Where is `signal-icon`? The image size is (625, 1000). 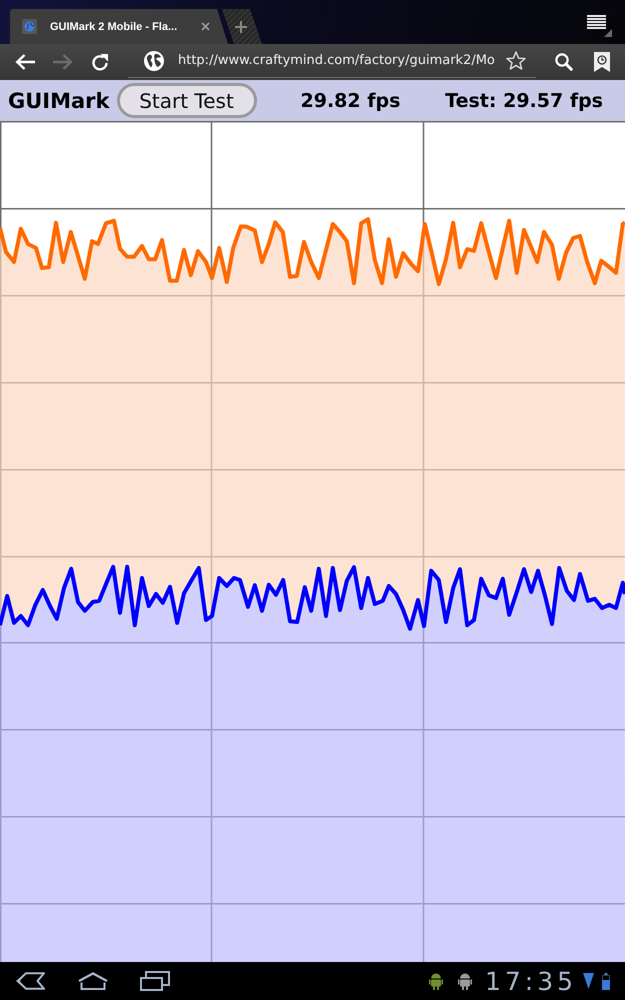
signal-icon is located at coordinates (588, 981).